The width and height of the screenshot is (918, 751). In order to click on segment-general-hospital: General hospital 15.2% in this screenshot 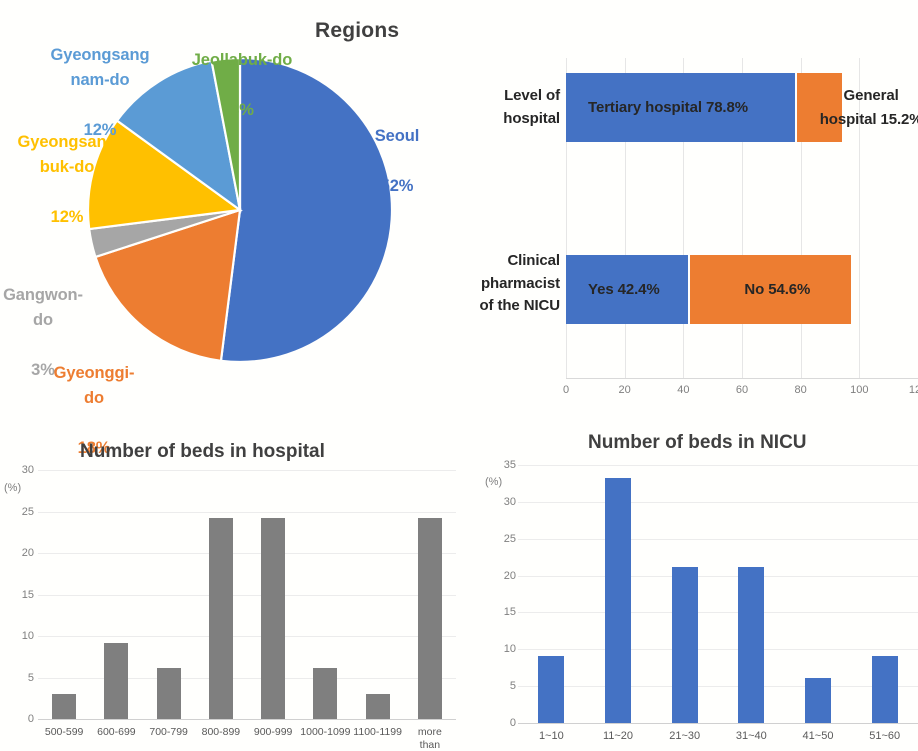, I will do `click(857, 107)`.